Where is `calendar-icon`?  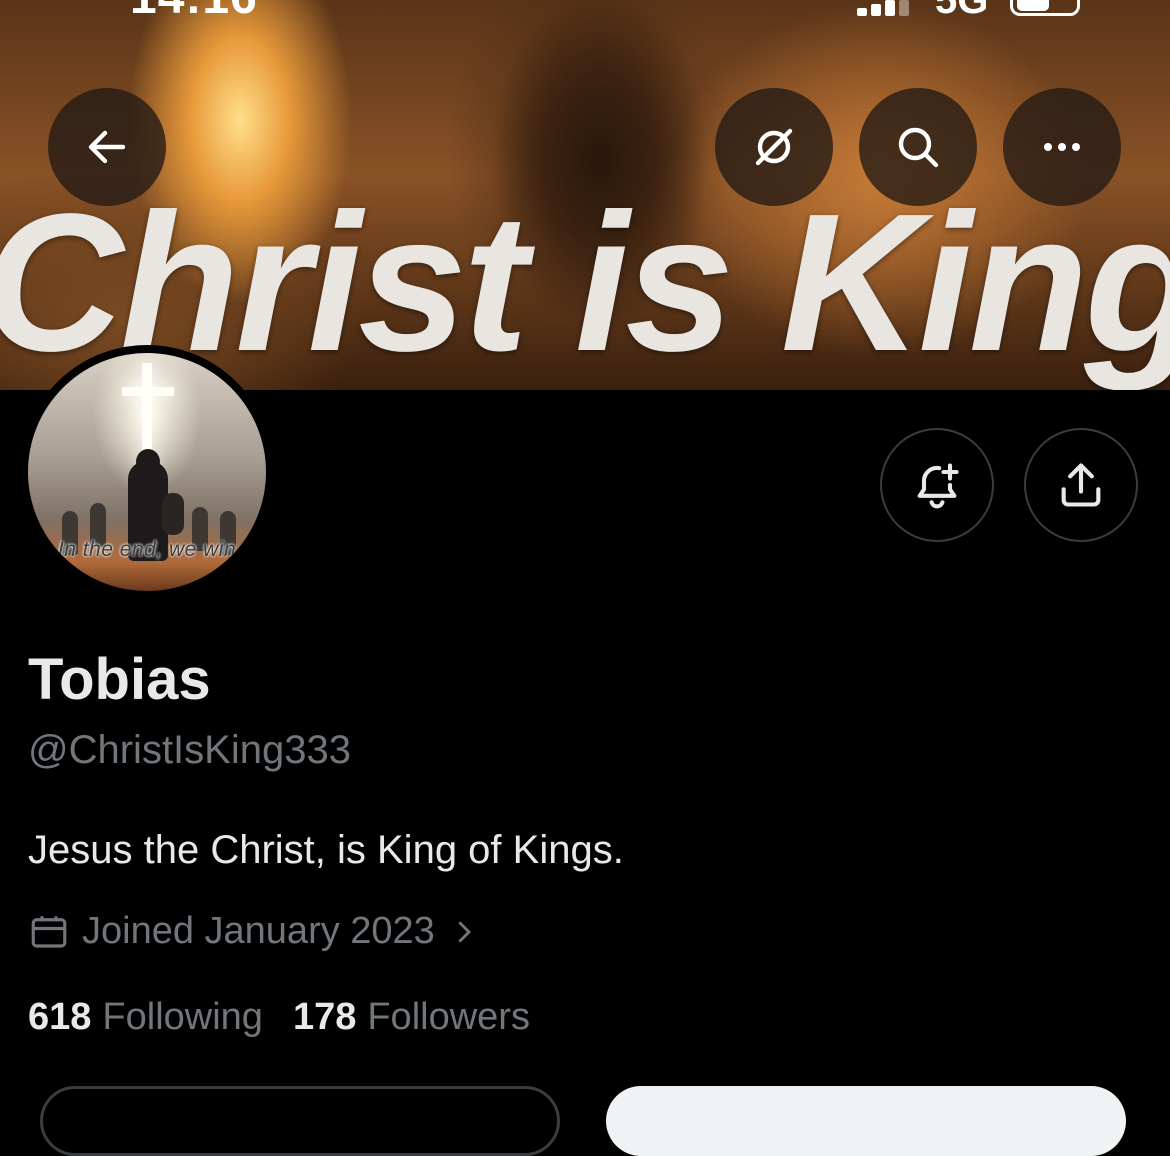
calendar-icon is located at coordinates (49, 931).